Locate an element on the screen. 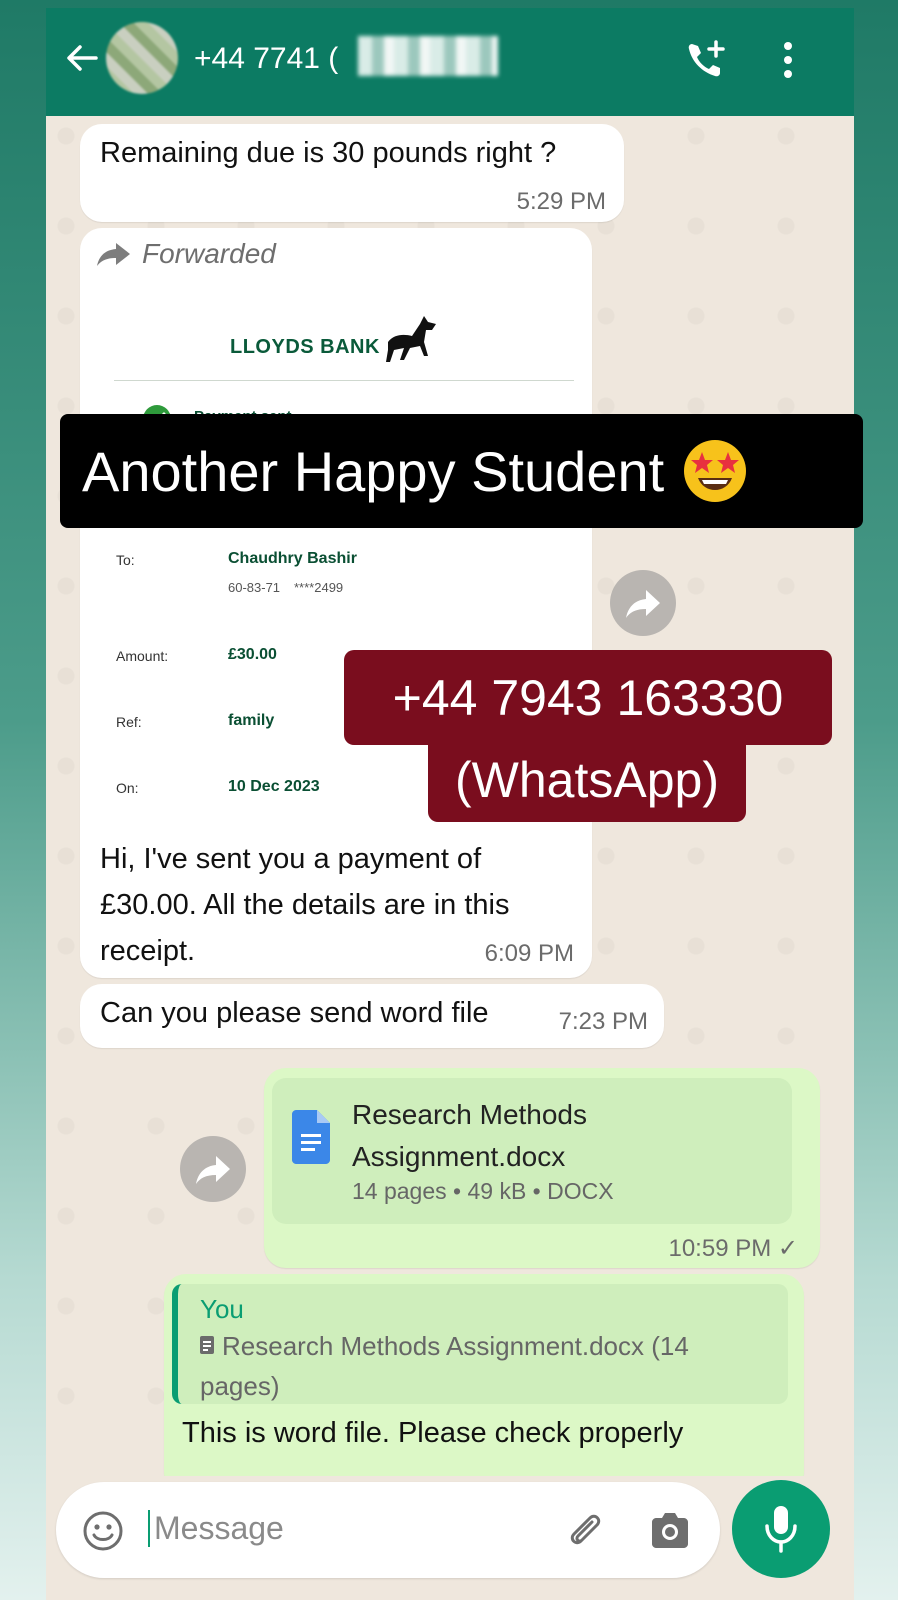 Image resolution: width=898 pixels, height=1600 pixels. star-struck-emoji-icon is located at coordinates (715, 471).